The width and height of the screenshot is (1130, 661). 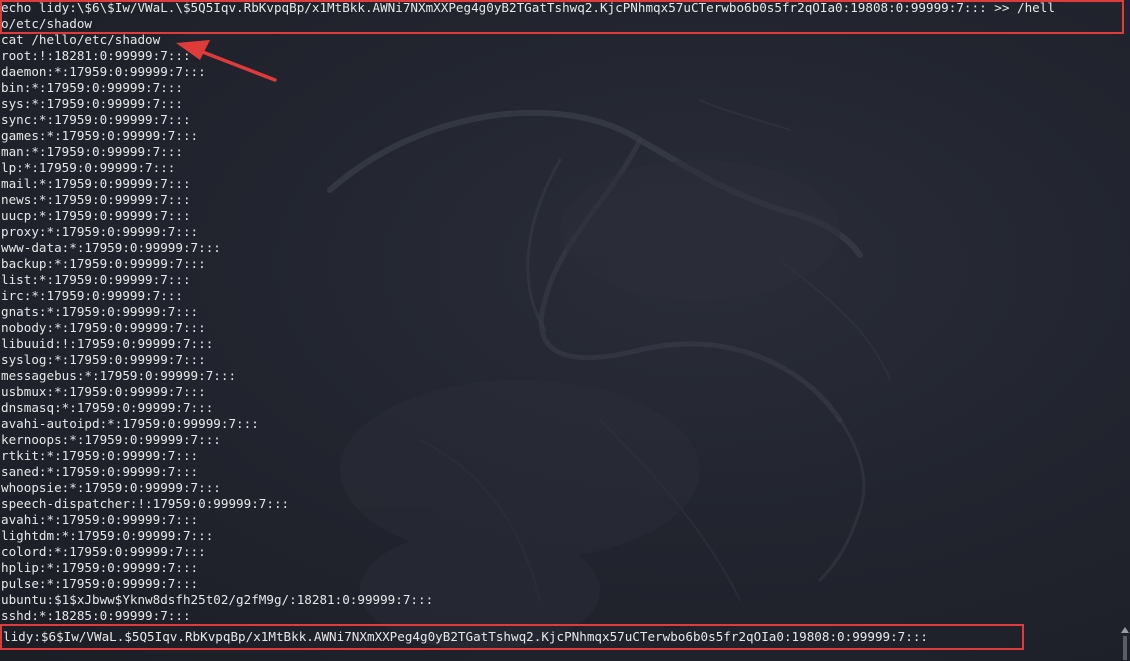 What do you see at coordinates (111, 487) in the screenshot?
I see `shadow-entry: whoopsie:*:17959:0:99999:7:::` at bounding box center [111, 487].